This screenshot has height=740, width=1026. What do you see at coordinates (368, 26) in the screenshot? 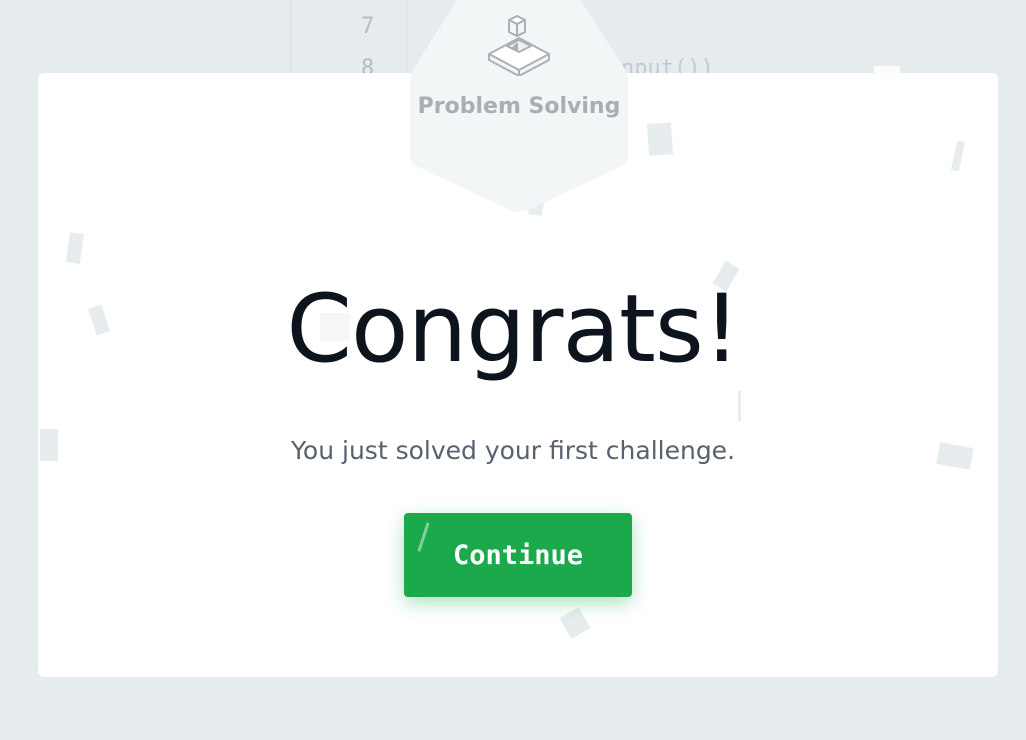
I see `line-number: 7` at bounding box center [368, 26].